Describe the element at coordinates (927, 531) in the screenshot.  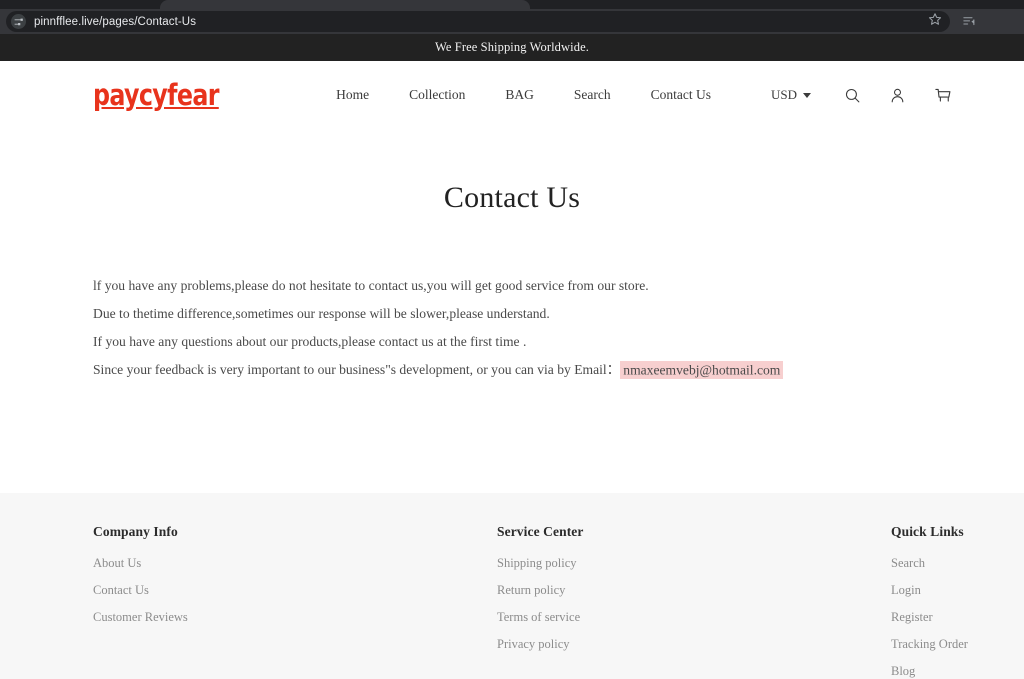
I see `footer-heading-quick-links: Quick Links` at that location.